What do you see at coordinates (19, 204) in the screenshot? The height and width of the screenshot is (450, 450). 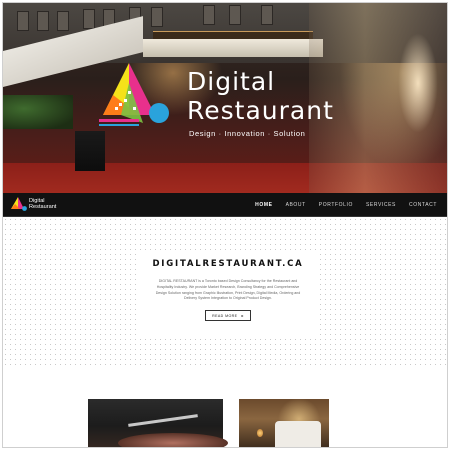 I see `nav-logo-icon` at bounding box center [19, 204].